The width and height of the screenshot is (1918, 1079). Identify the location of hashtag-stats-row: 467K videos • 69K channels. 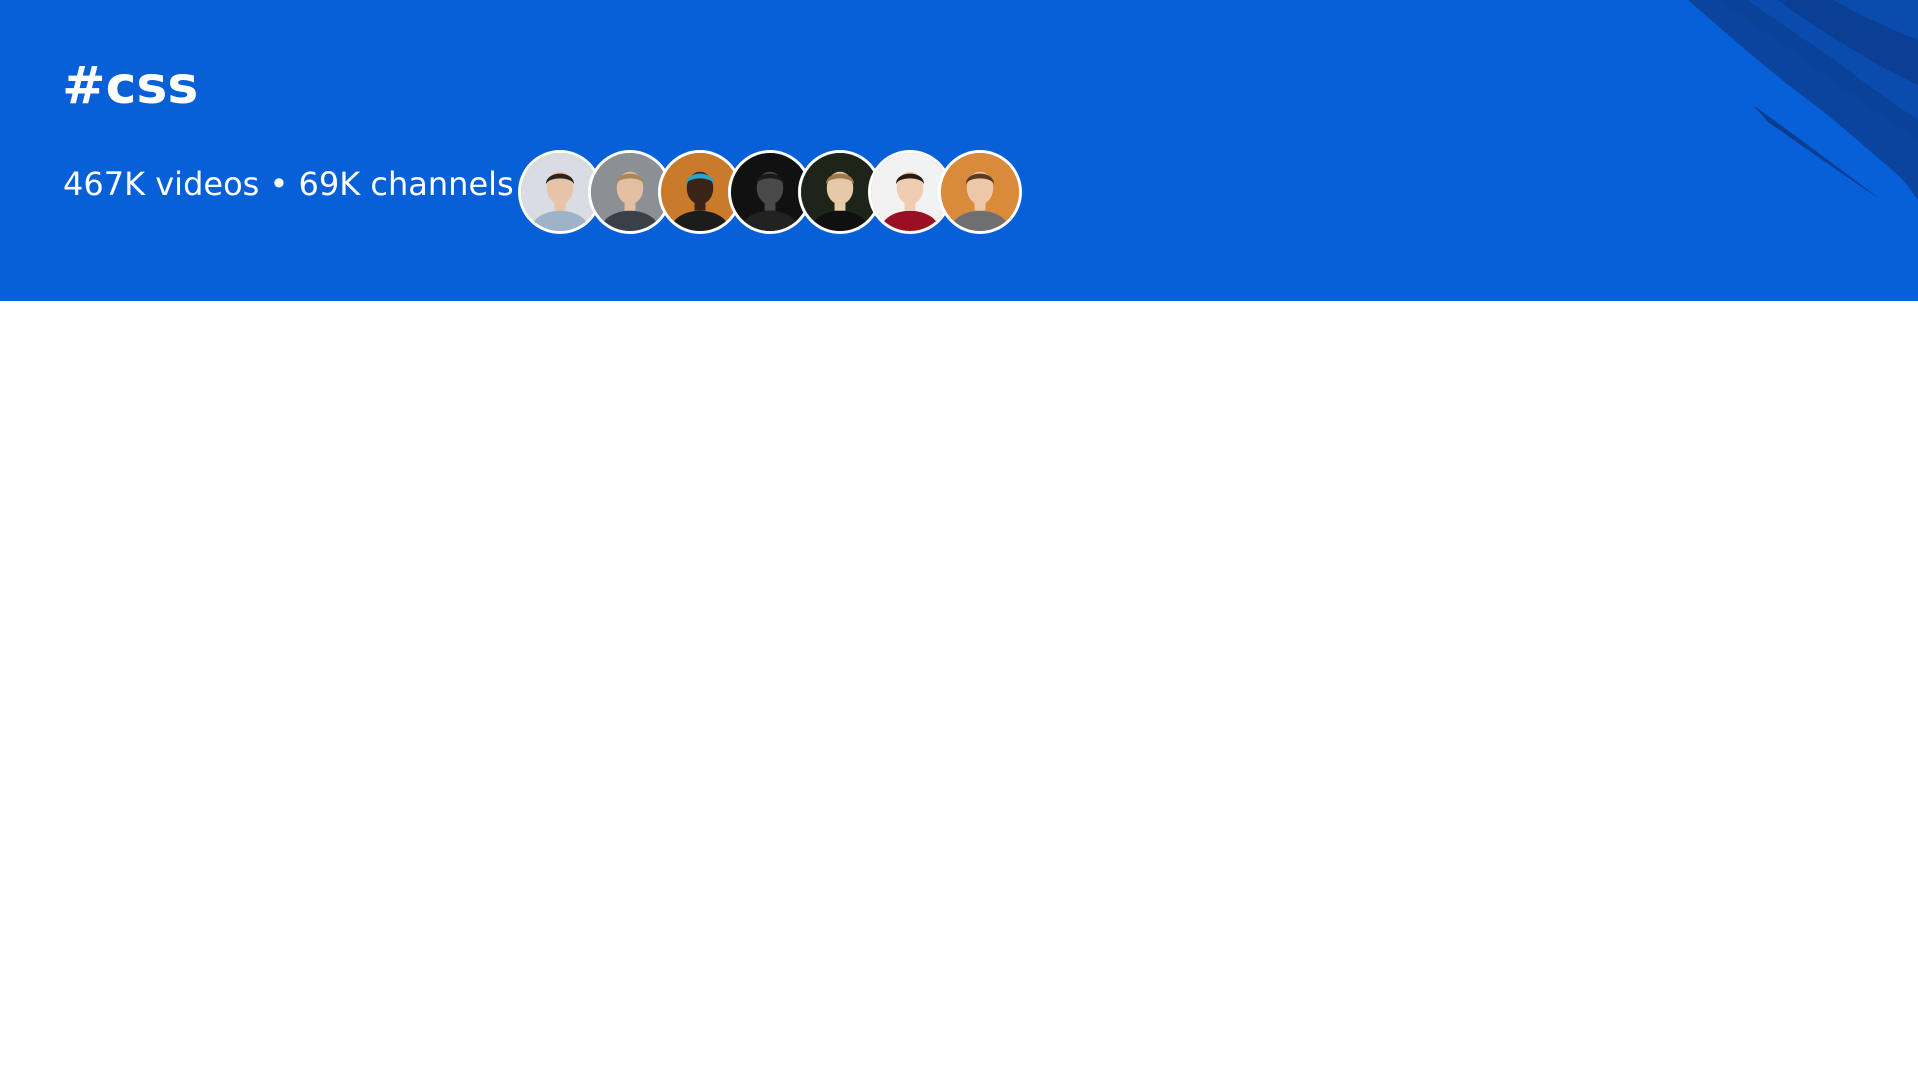
(542, 192).